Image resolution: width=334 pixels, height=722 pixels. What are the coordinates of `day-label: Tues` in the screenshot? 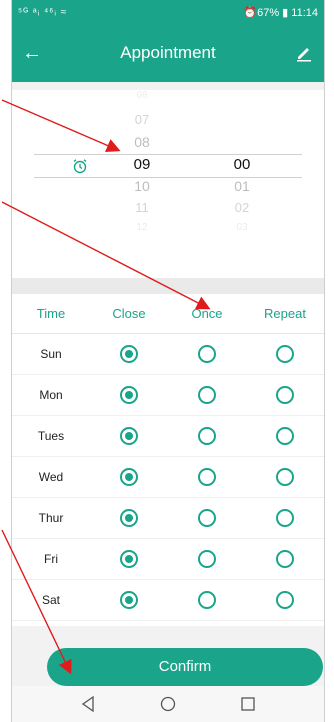 It's located at (51, 436).